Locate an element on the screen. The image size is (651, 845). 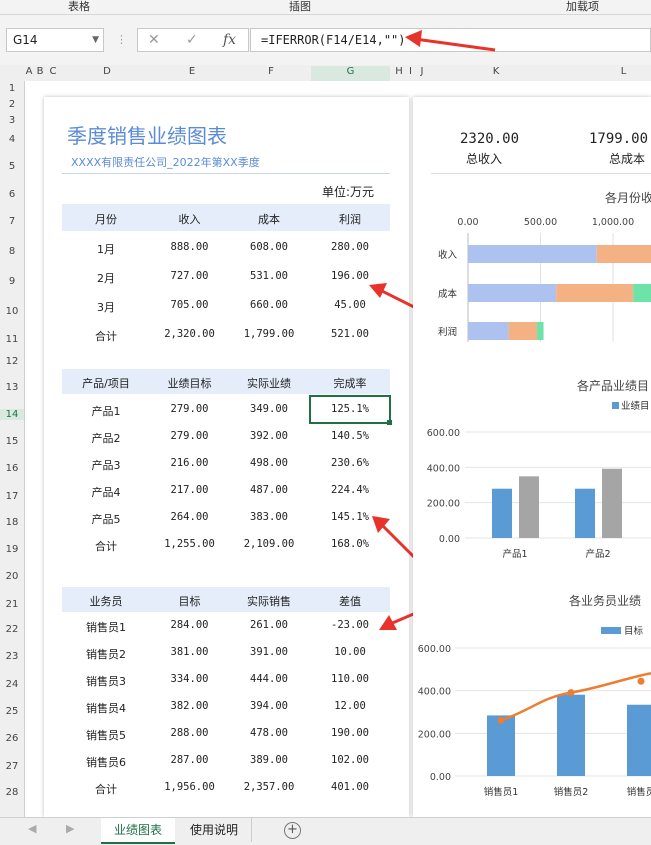
cancel-icon: ✕ is located at coordinates (154, 40).